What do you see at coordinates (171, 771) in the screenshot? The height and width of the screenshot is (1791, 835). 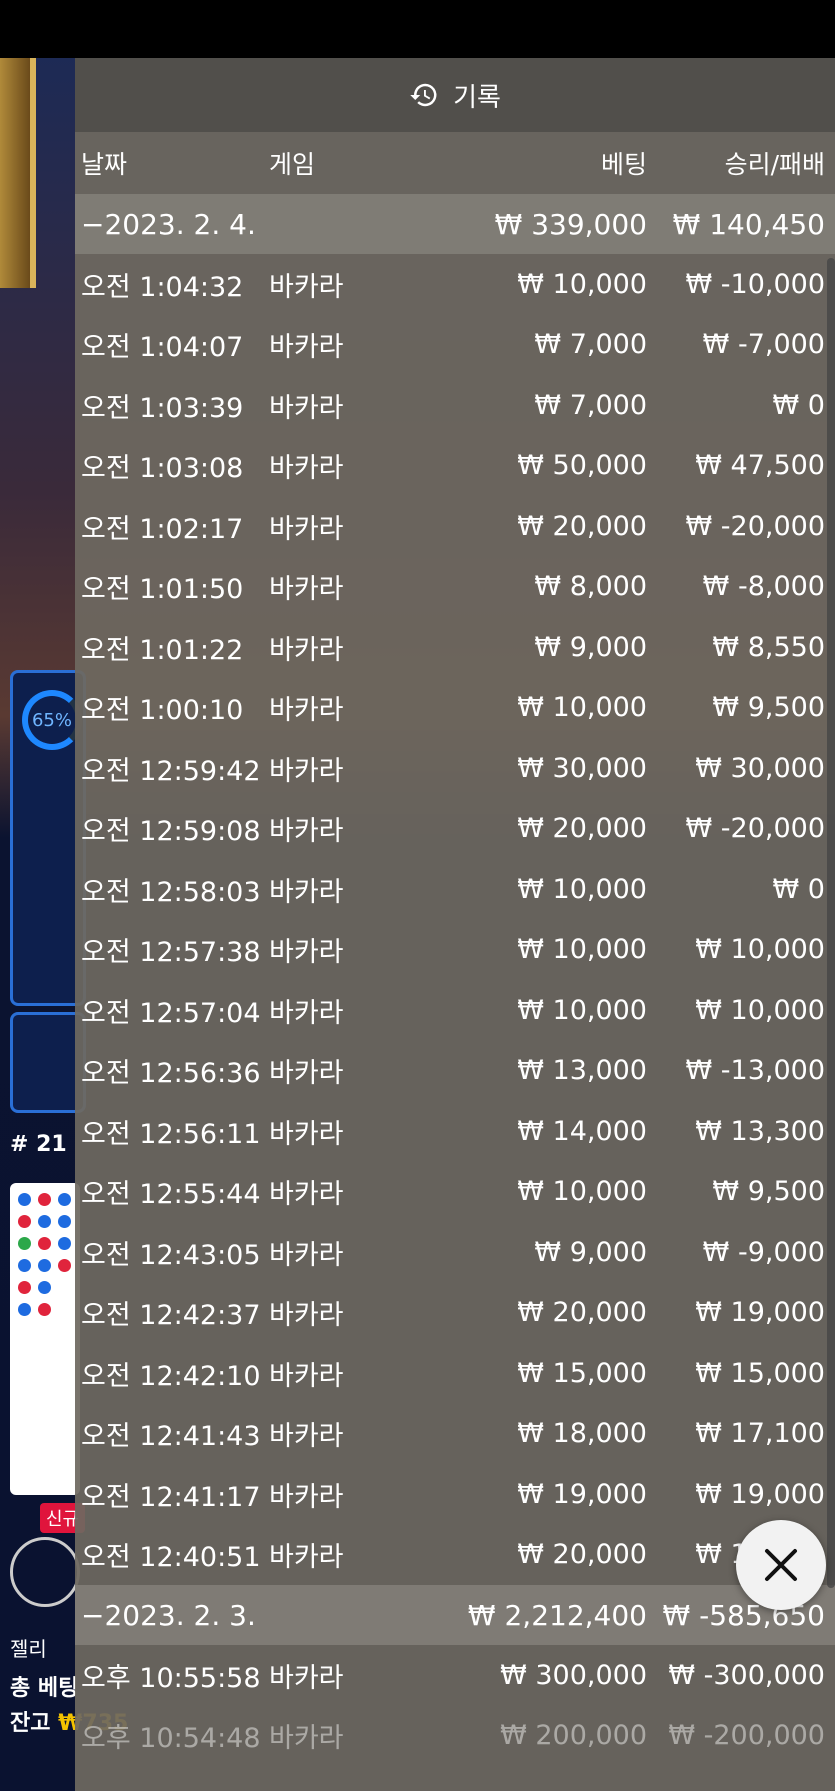 I see `row-time: 오전 12:59:42` at bounding box center [171, 771].